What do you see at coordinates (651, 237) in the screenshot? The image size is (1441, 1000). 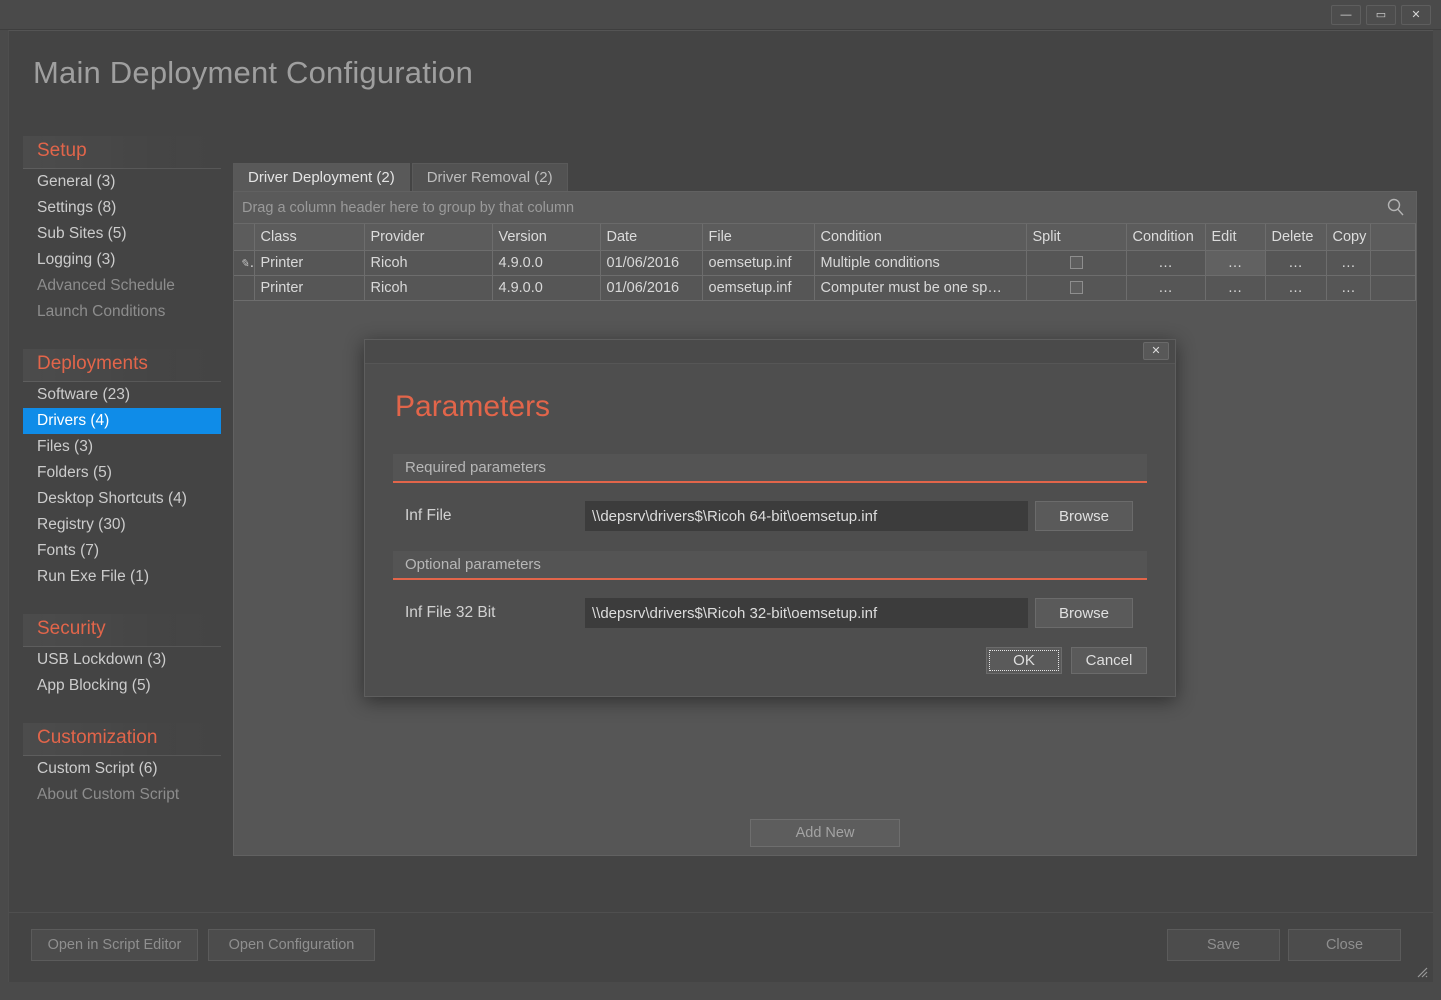 I see `grid-column-header: Date` at bounding box center [651, 237].